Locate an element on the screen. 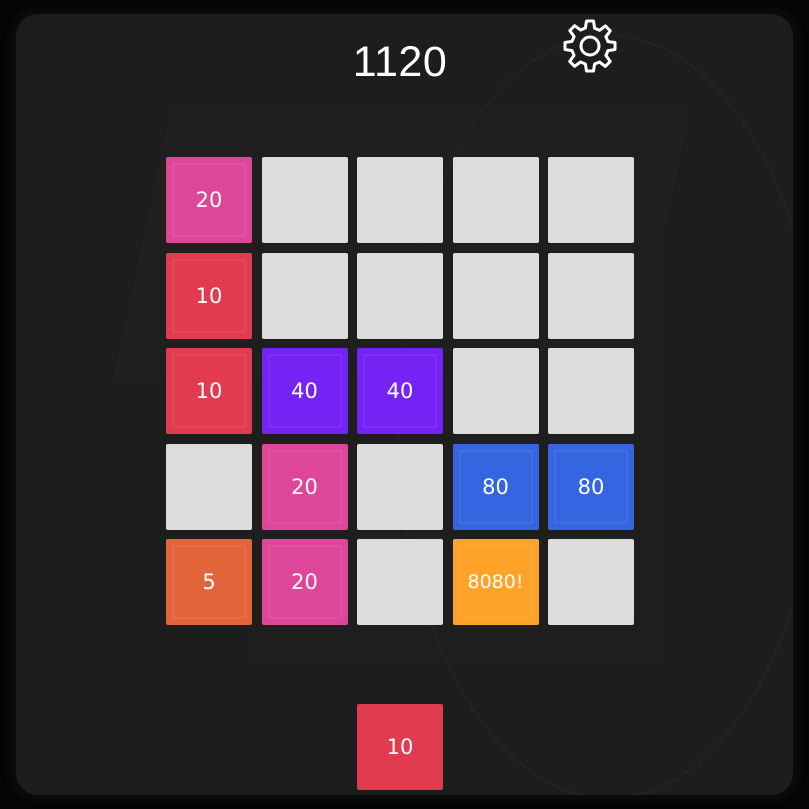 This screenshot has width=809, height=809. next-tile: 10 is located at coordinates (400, 747).